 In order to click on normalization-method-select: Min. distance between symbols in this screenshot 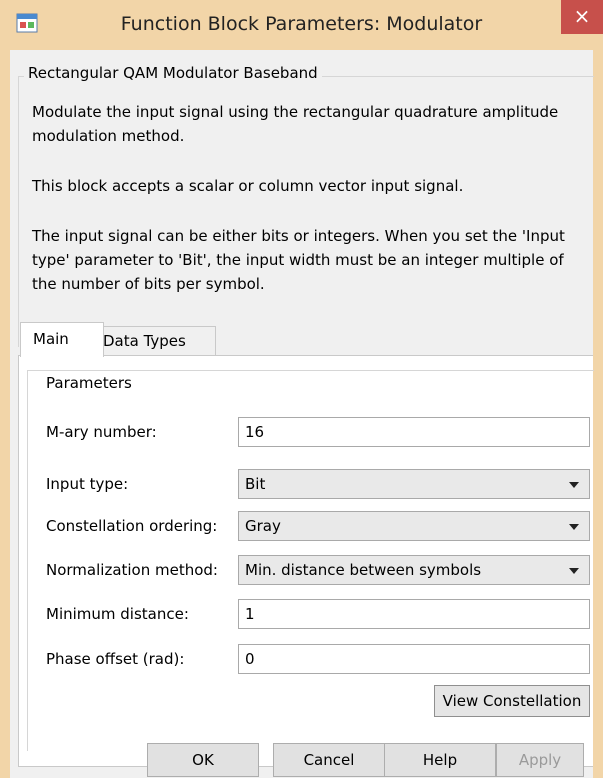, I will do `click(414, 570)`.